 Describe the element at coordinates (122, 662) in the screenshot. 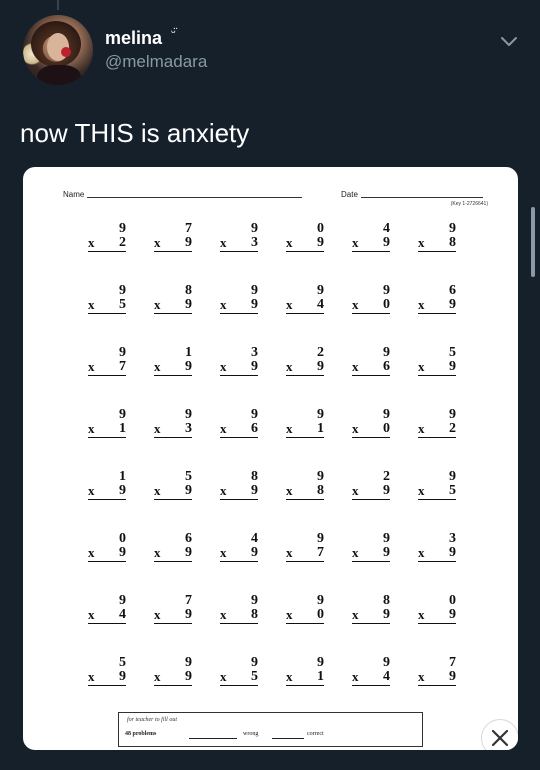

I see `multiplicand: 5` at that location.